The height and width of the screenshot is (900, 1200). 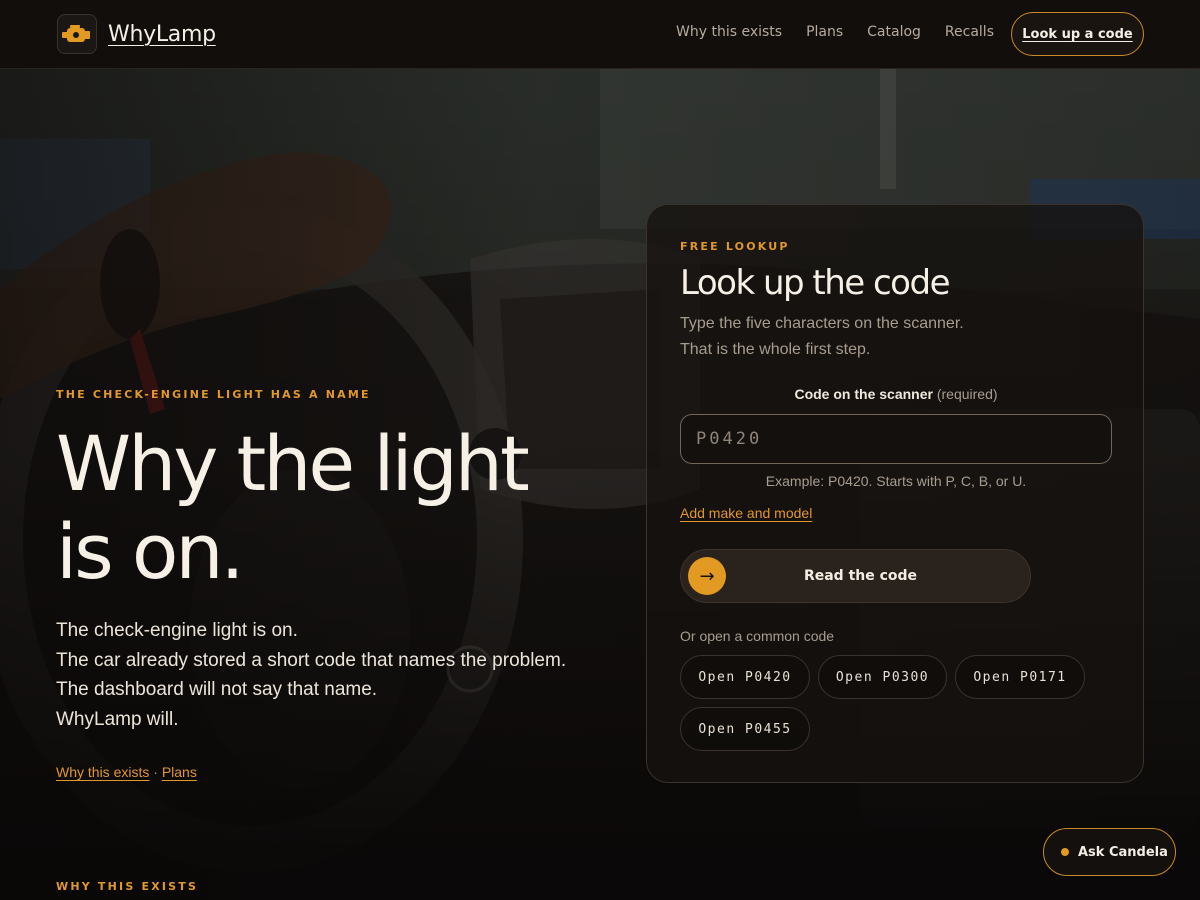 I want to click on ask-candela-label: Ask Candela, so click(x=1123, y=852).